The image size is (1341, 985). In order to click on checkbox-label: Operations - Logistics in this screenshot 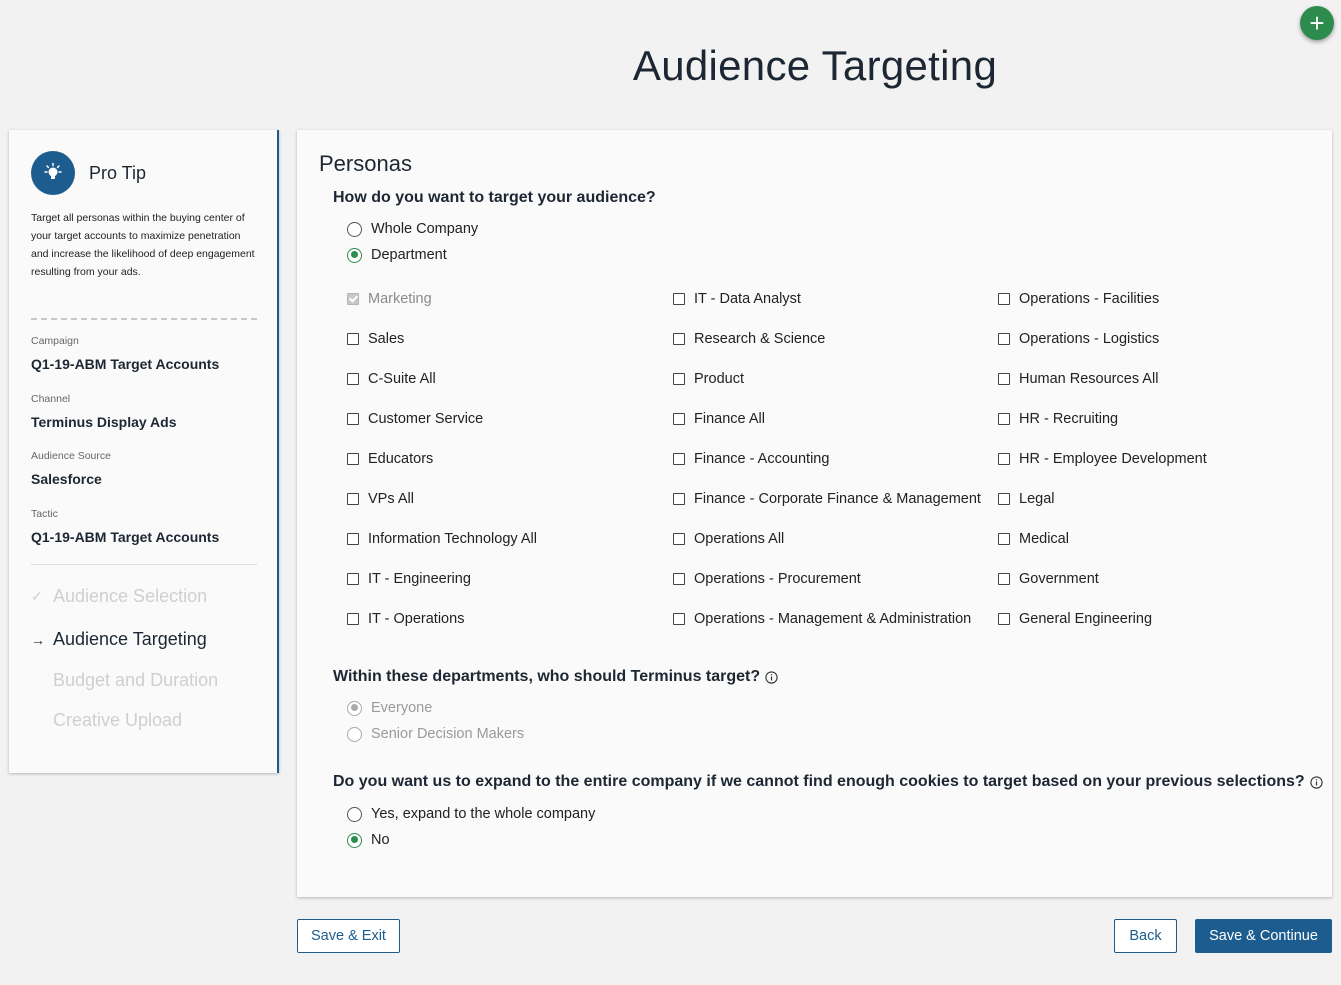, I will do `click(1089, 339)`.